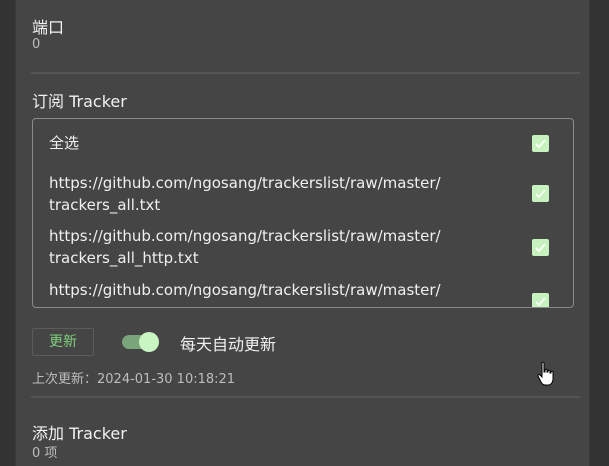  Describe the element at coordinates (79, 433) in the screenshot. I see `add-tracker-title: 添加 Tracker` at that location.